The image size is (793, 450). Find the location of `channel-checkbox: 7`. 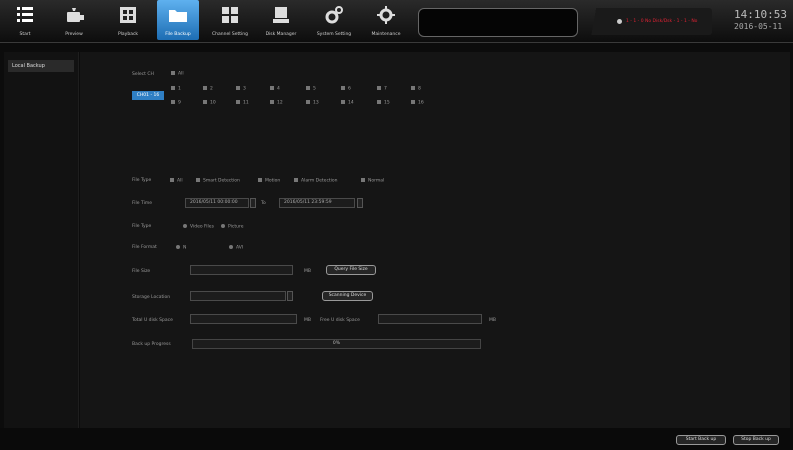

channel-checkbox: 7 is located at coordinates (382, 89).